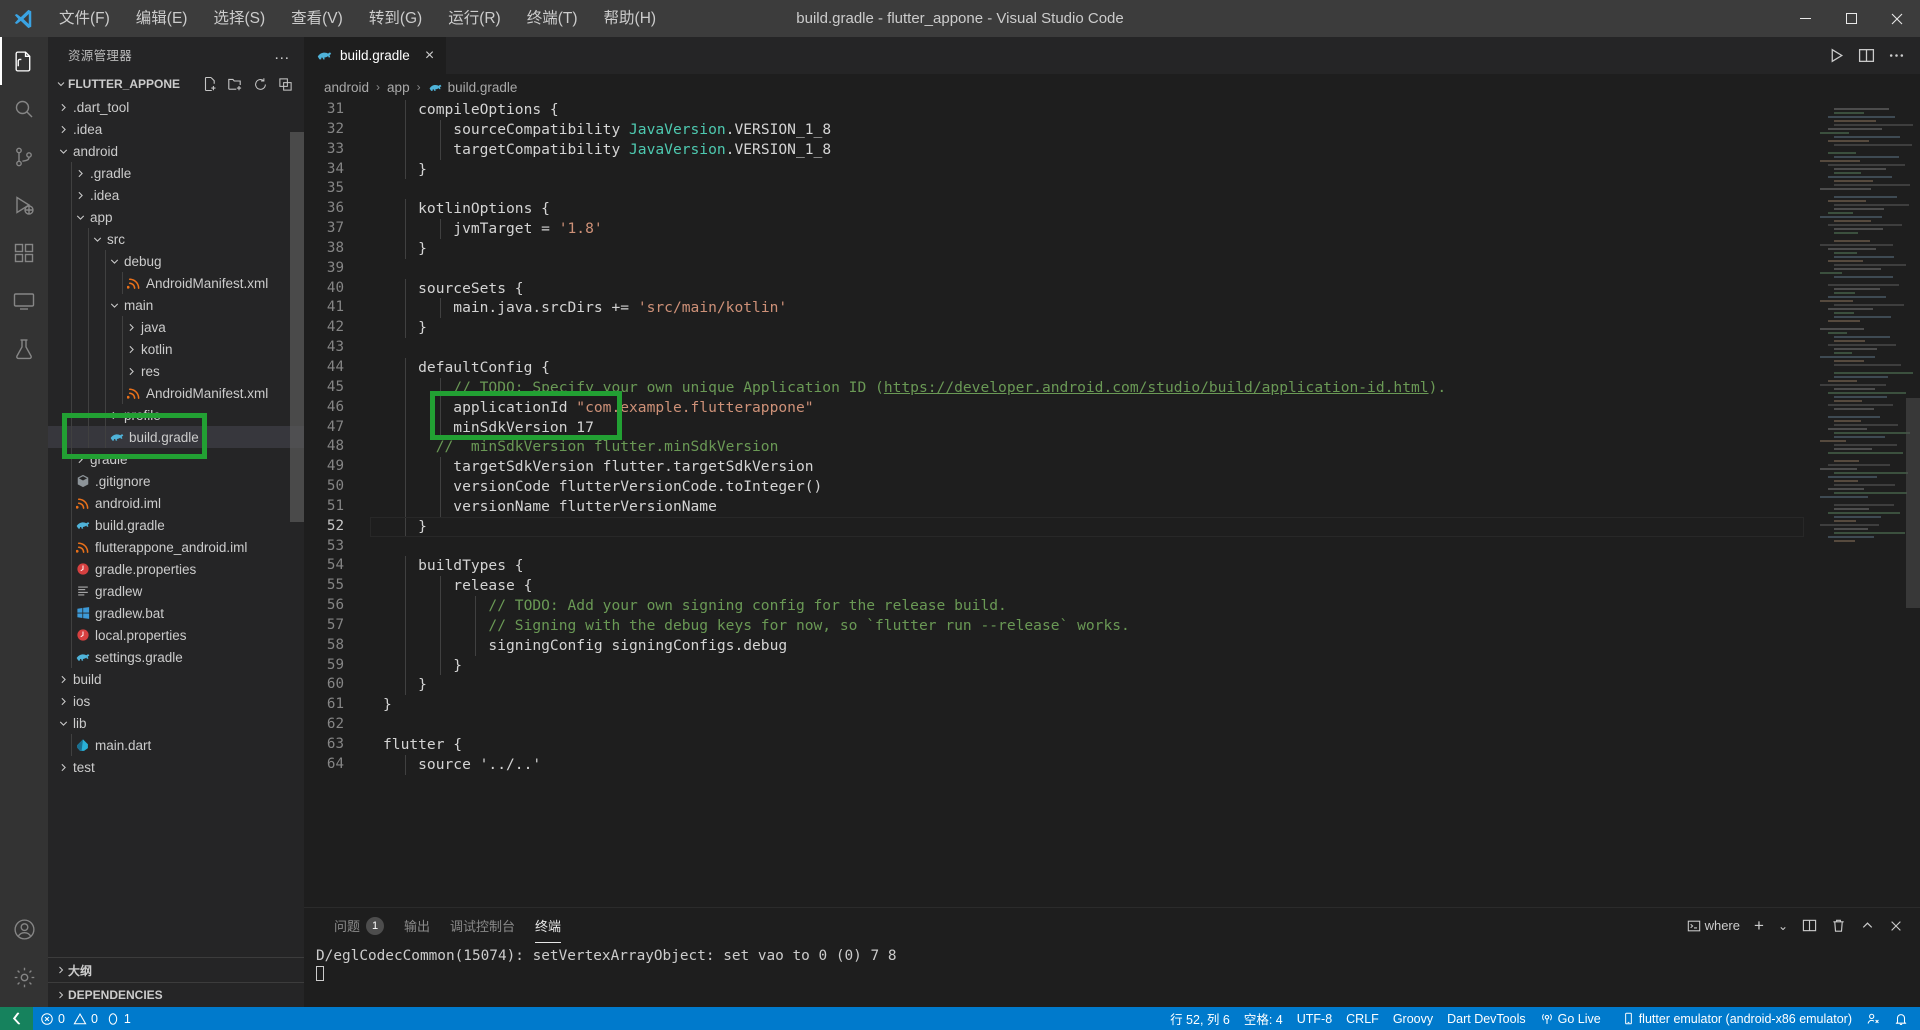 The height and width of the screenshot is (1030, 1920). Describe the element at coordinates (346, 87) in the screenshot. I see `breadcrumb-item-android: android` at that location.